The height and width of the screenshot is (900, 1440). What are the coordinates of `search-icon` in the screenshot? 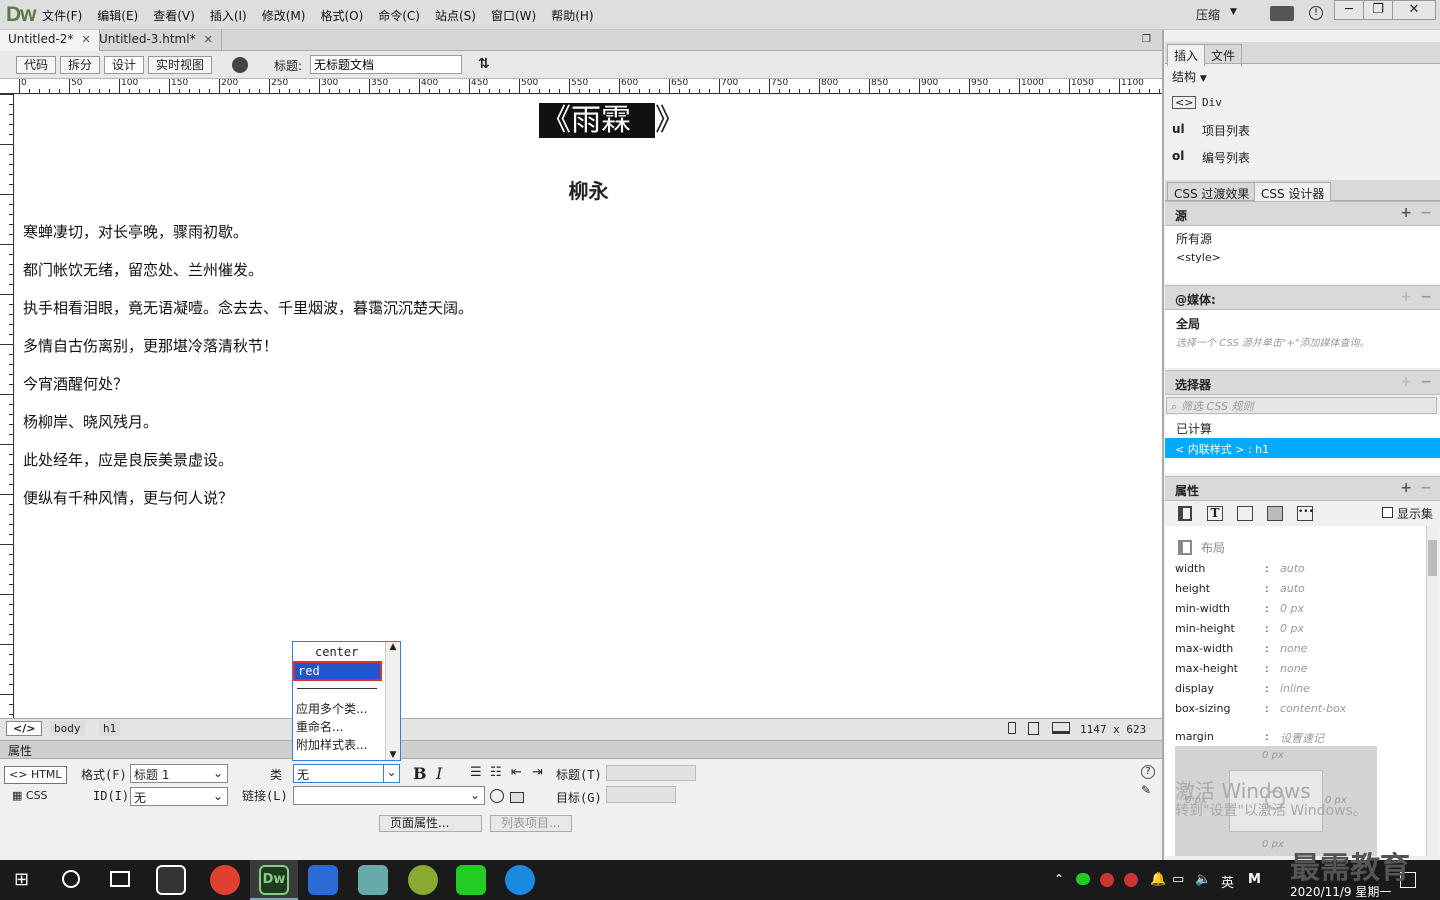 It's located at (71, 879).